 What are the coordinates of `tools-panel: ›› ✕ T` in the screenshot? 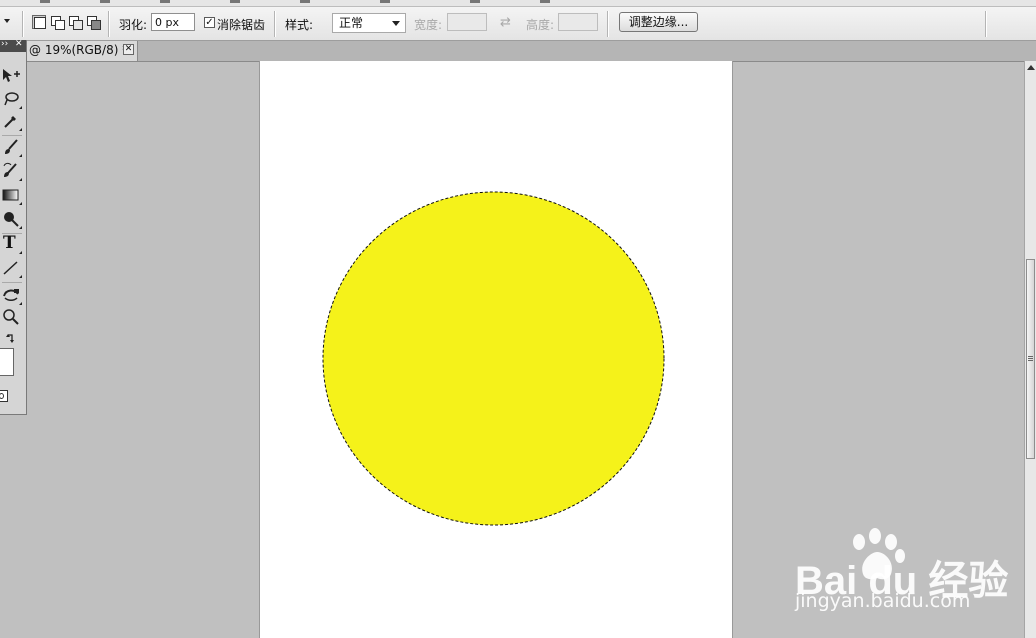 It's located at (13, 227).